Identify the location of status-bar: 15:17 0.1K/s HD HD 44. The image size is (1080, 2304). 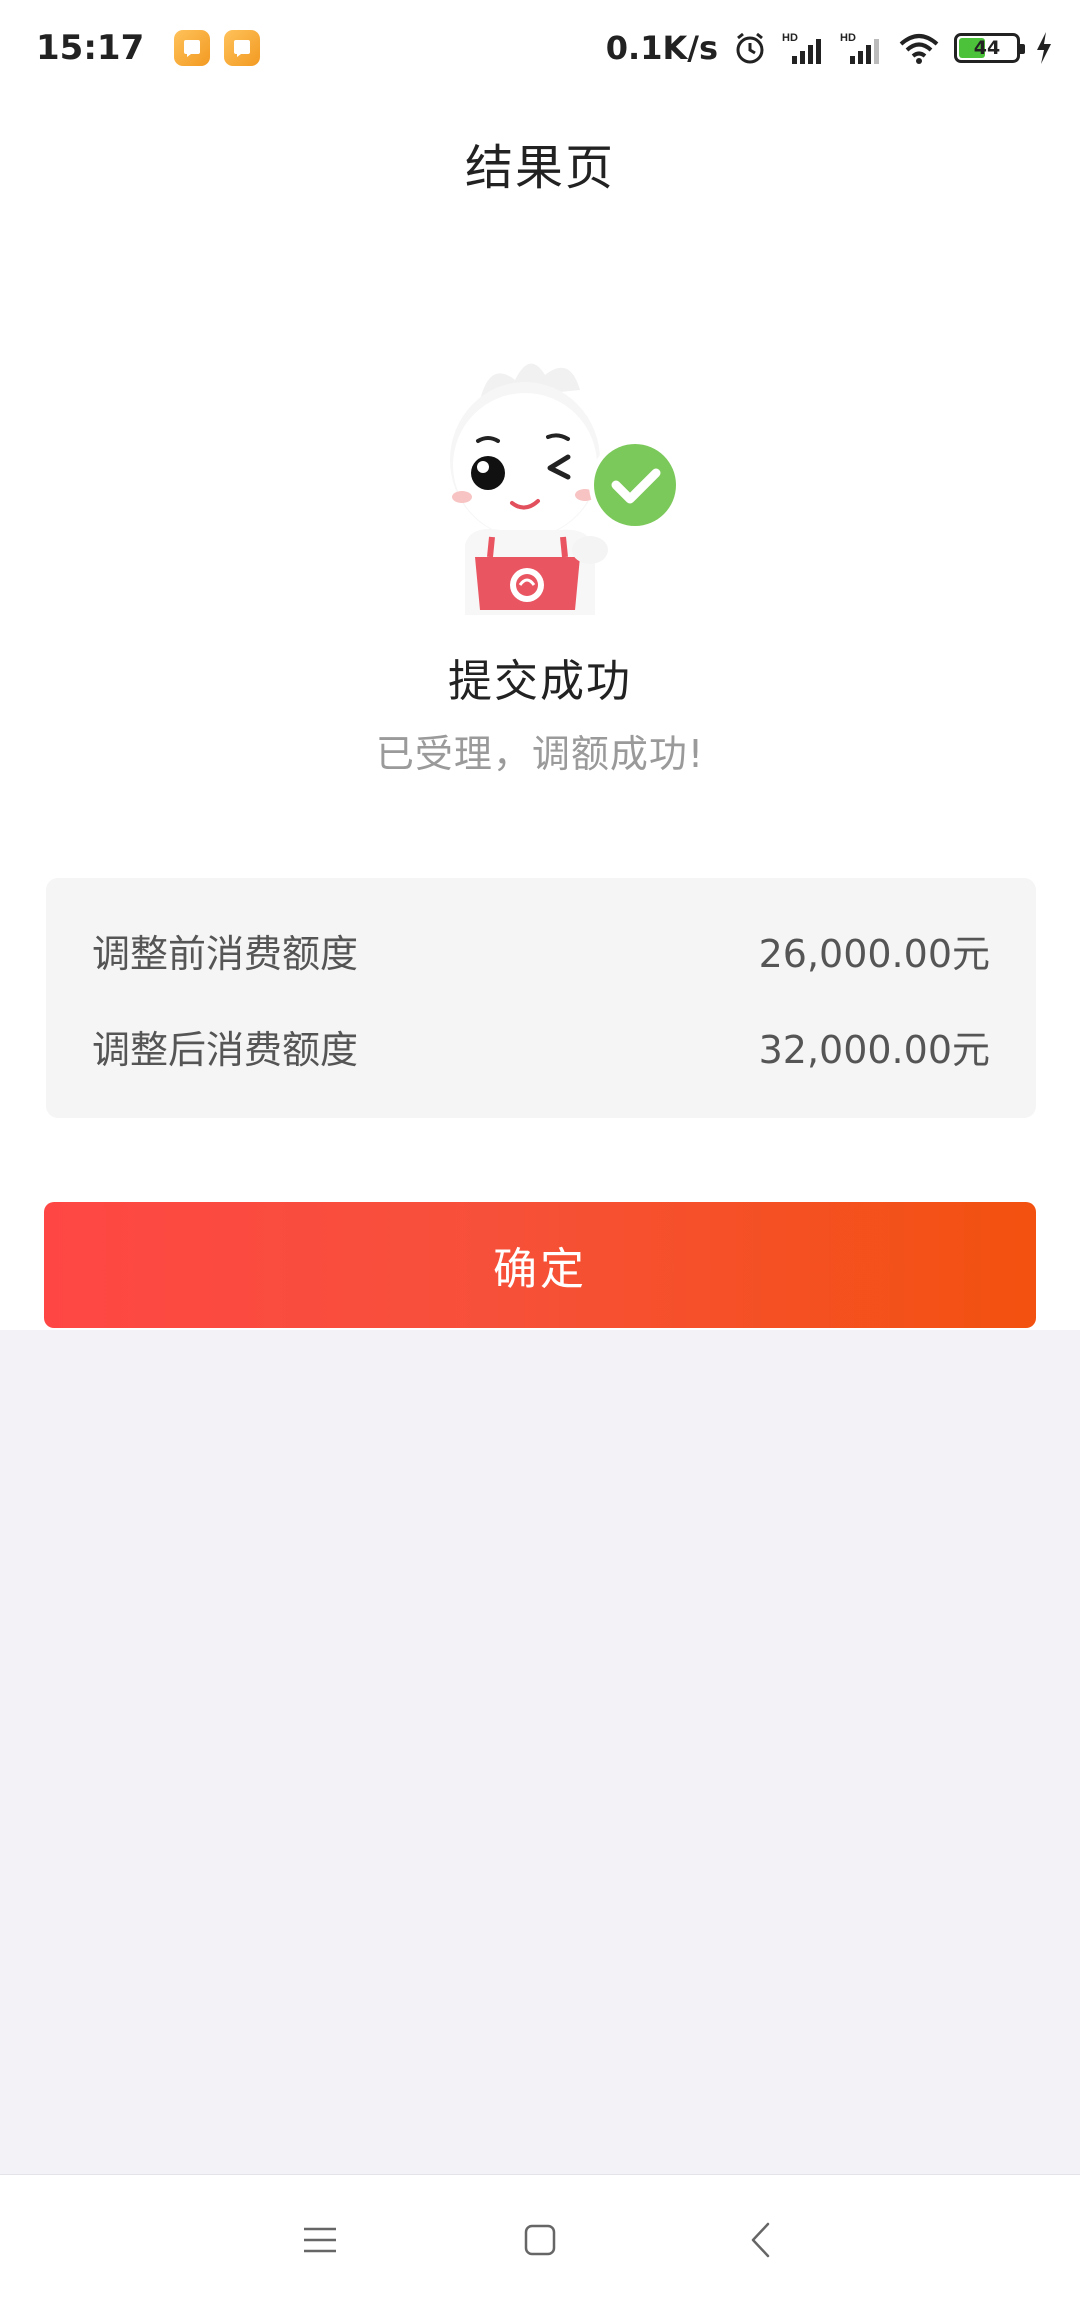
(540, 48).